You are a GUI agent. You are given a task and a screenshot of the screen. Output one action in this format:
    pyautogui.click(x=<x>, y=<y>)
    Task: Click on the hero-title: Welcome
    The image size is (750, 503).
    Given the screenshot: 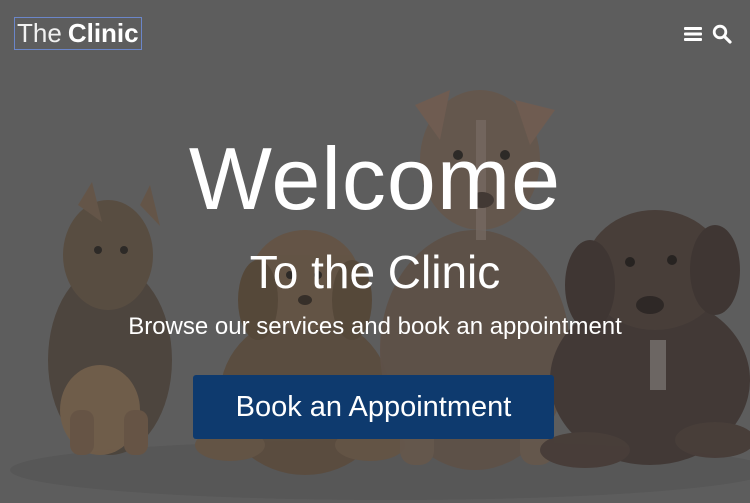 What is the action you would take?
    pyautogui.click(x=375, y=178)
    